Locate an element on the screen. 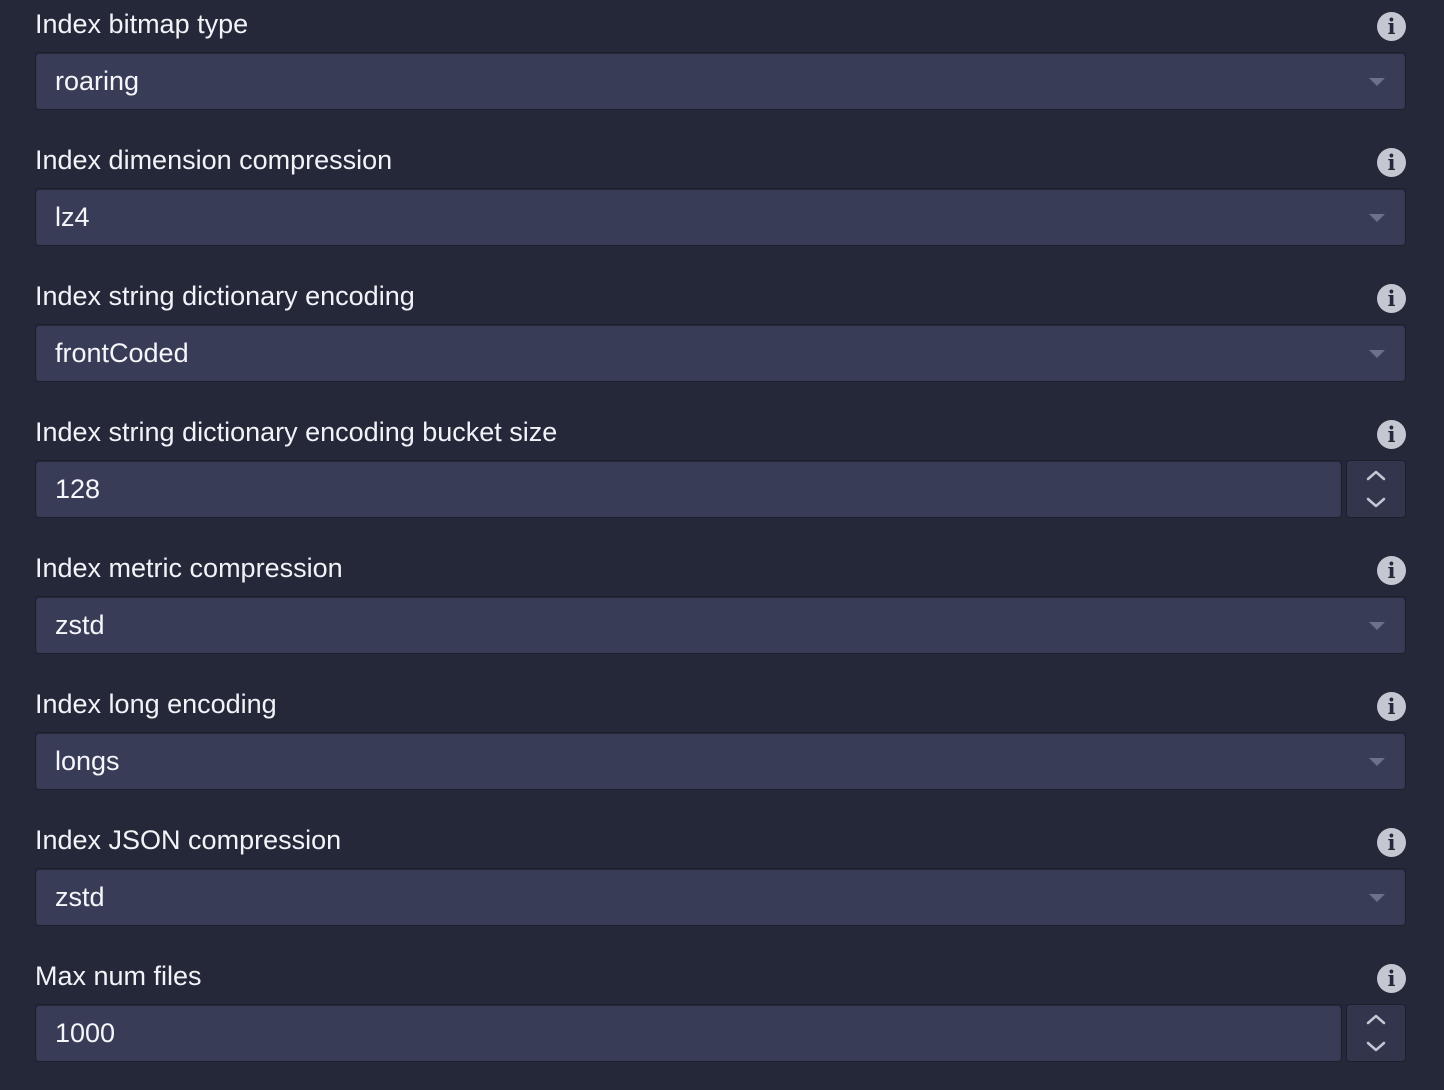  input-value: 1000 is located at coordinates (85, 1033).